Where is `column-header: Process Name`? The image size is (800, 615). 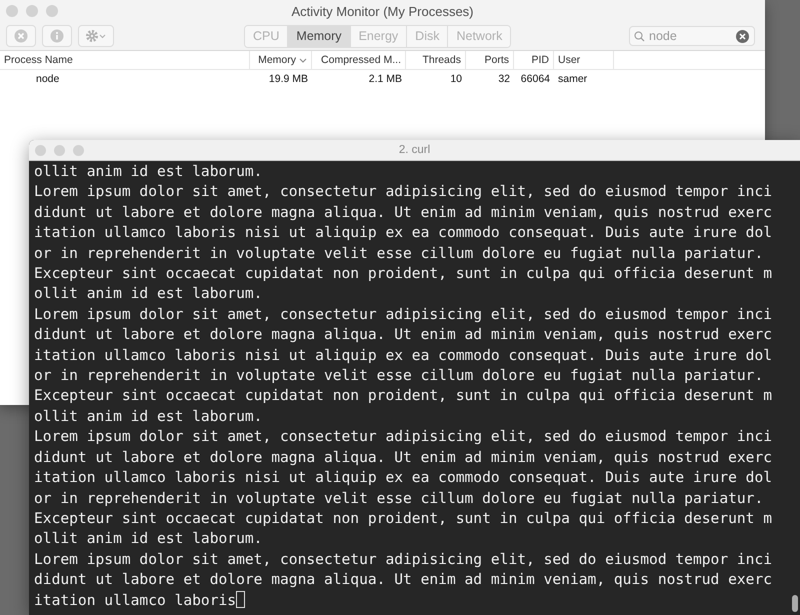
column-header: Process Name is located at coordinates (125, 60).